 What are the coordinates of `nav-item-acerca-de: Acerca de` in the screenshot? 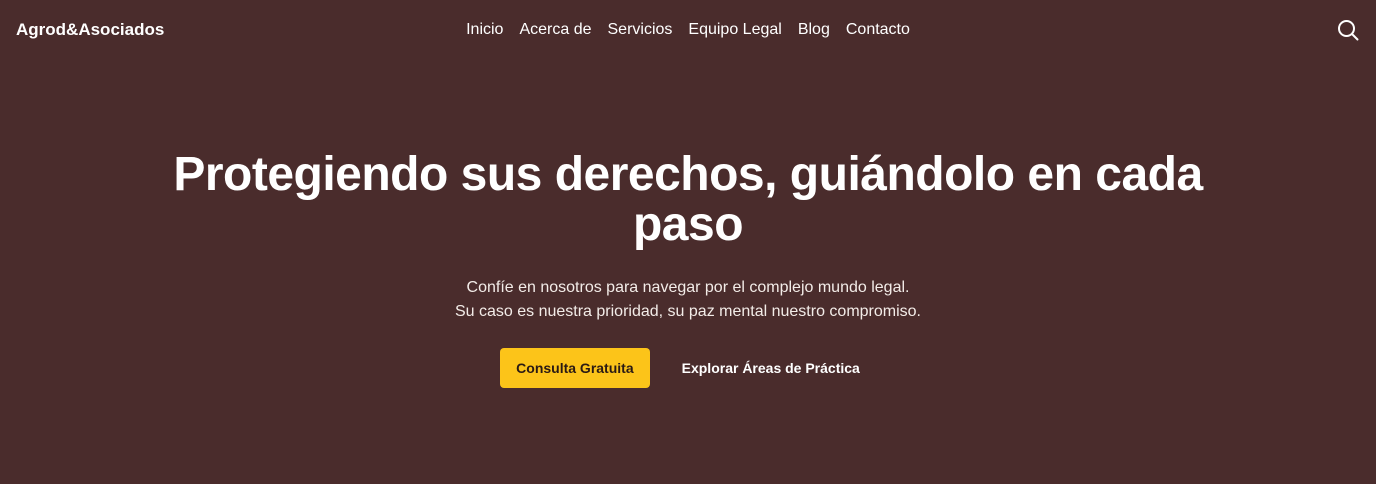 It's located at (555, 30).